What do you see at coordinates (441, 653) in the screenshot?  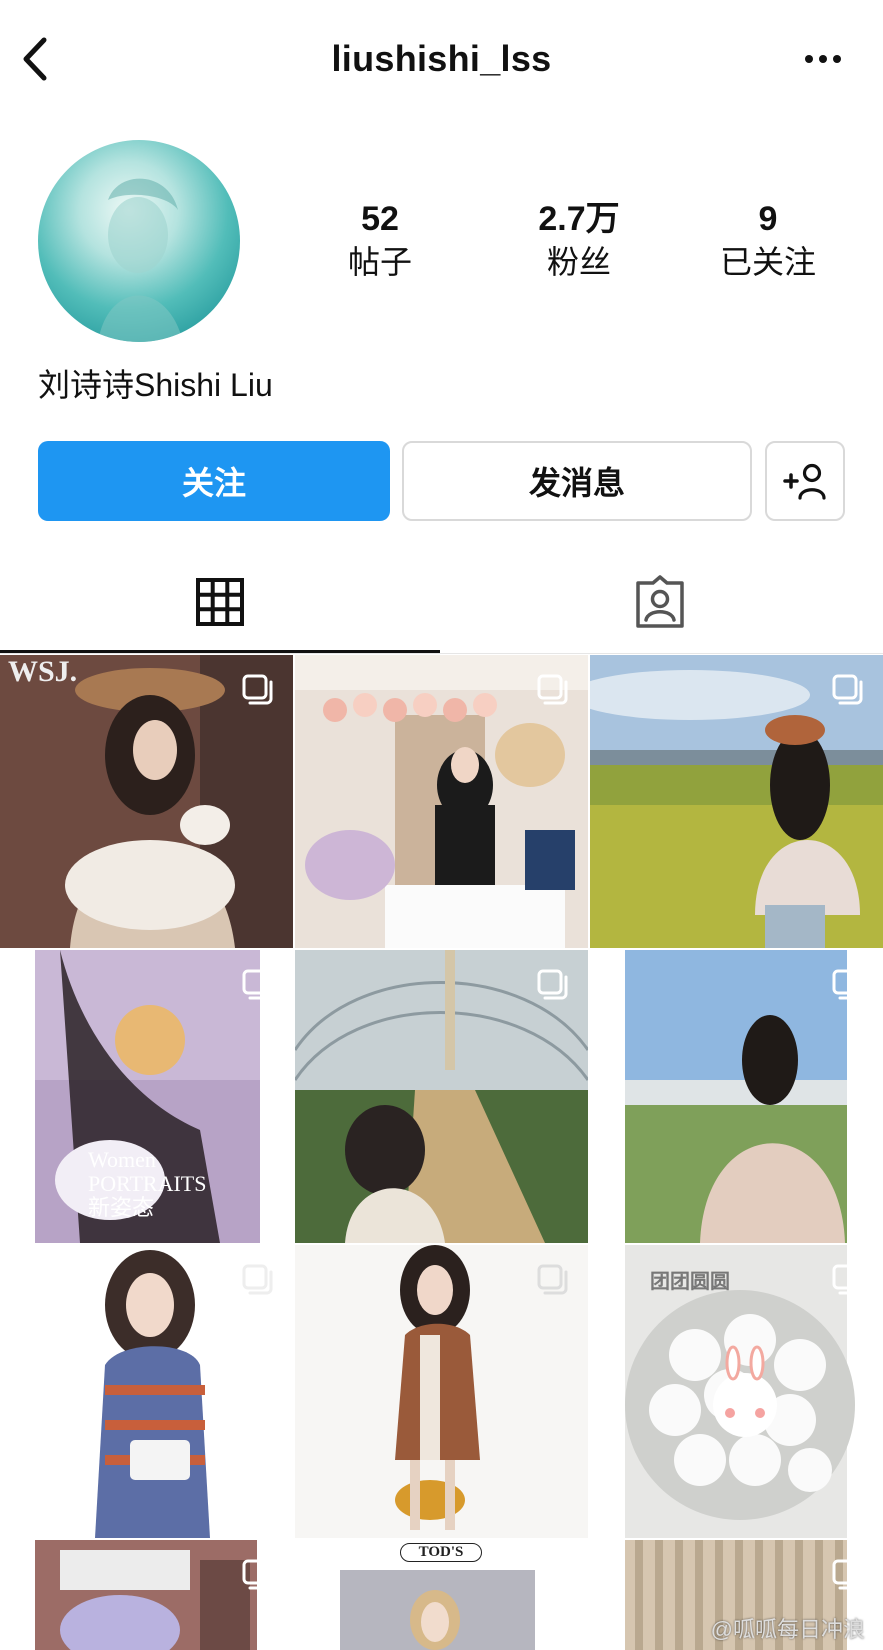 I see `tab-divider` at bounding box center [441, 653].